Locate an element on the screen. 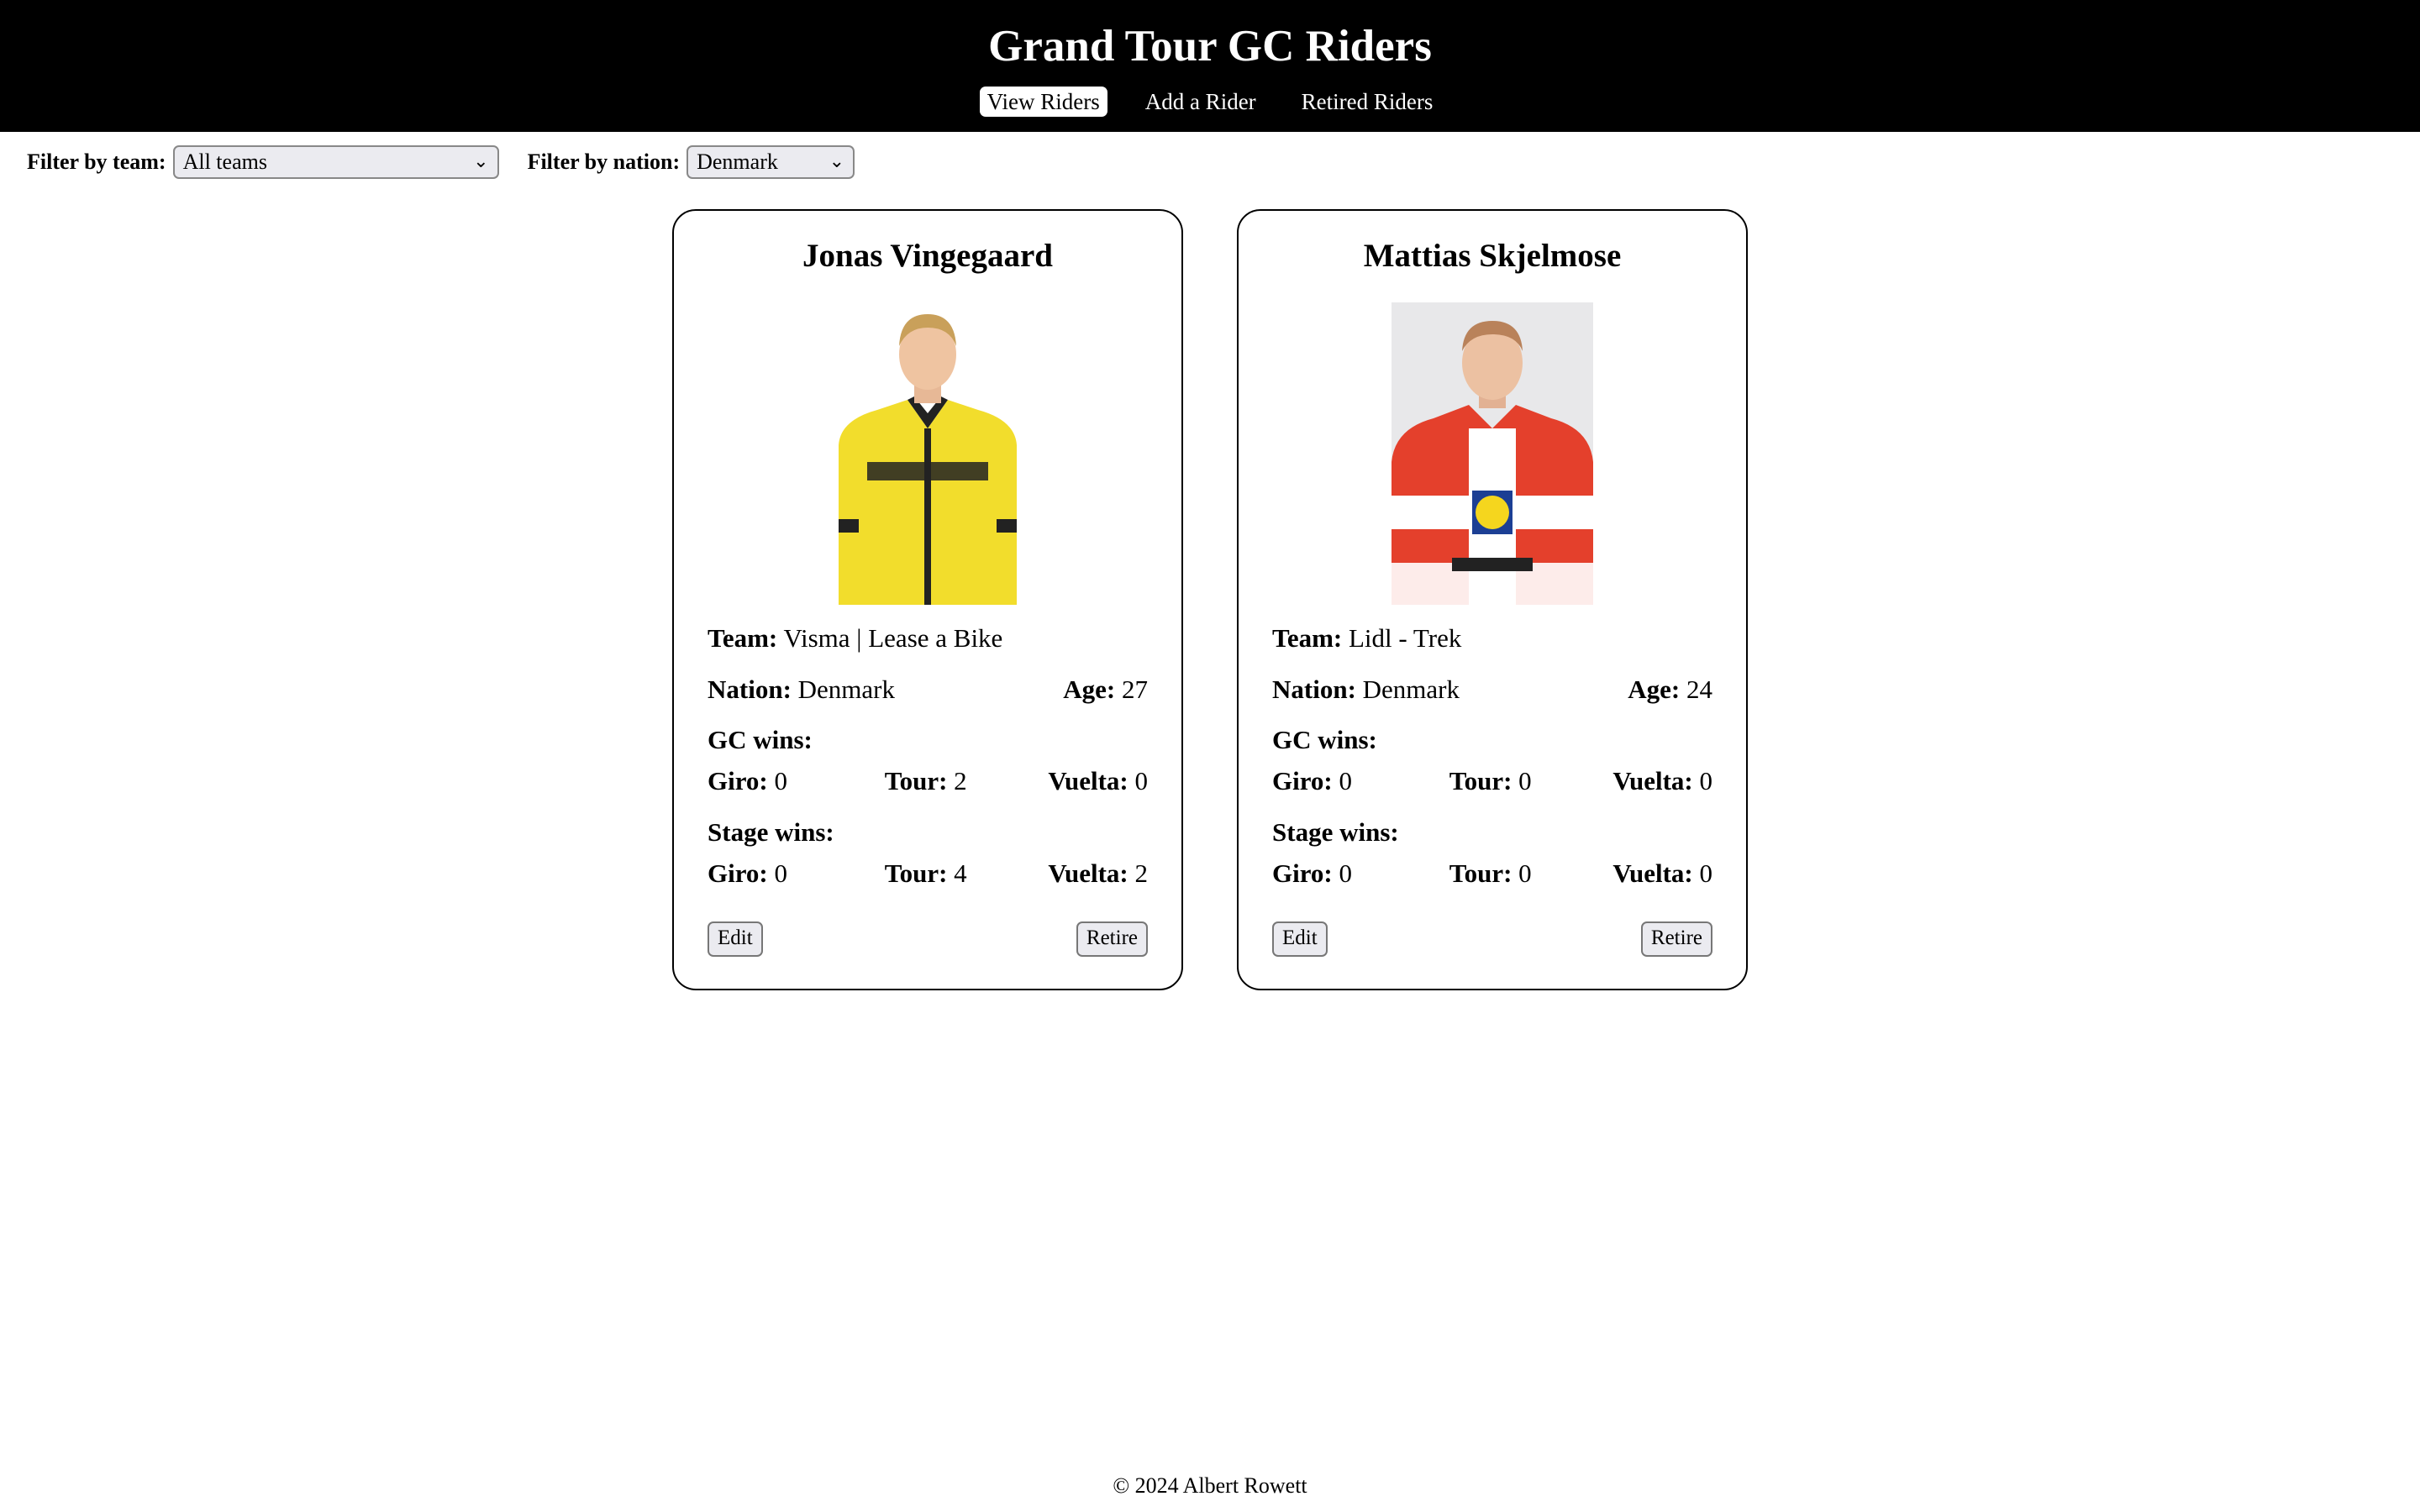 Image resolution: width=2420 pixels, height=1512 pixels. stage-vuelta: 2 is located at coordinates (1141, 873).